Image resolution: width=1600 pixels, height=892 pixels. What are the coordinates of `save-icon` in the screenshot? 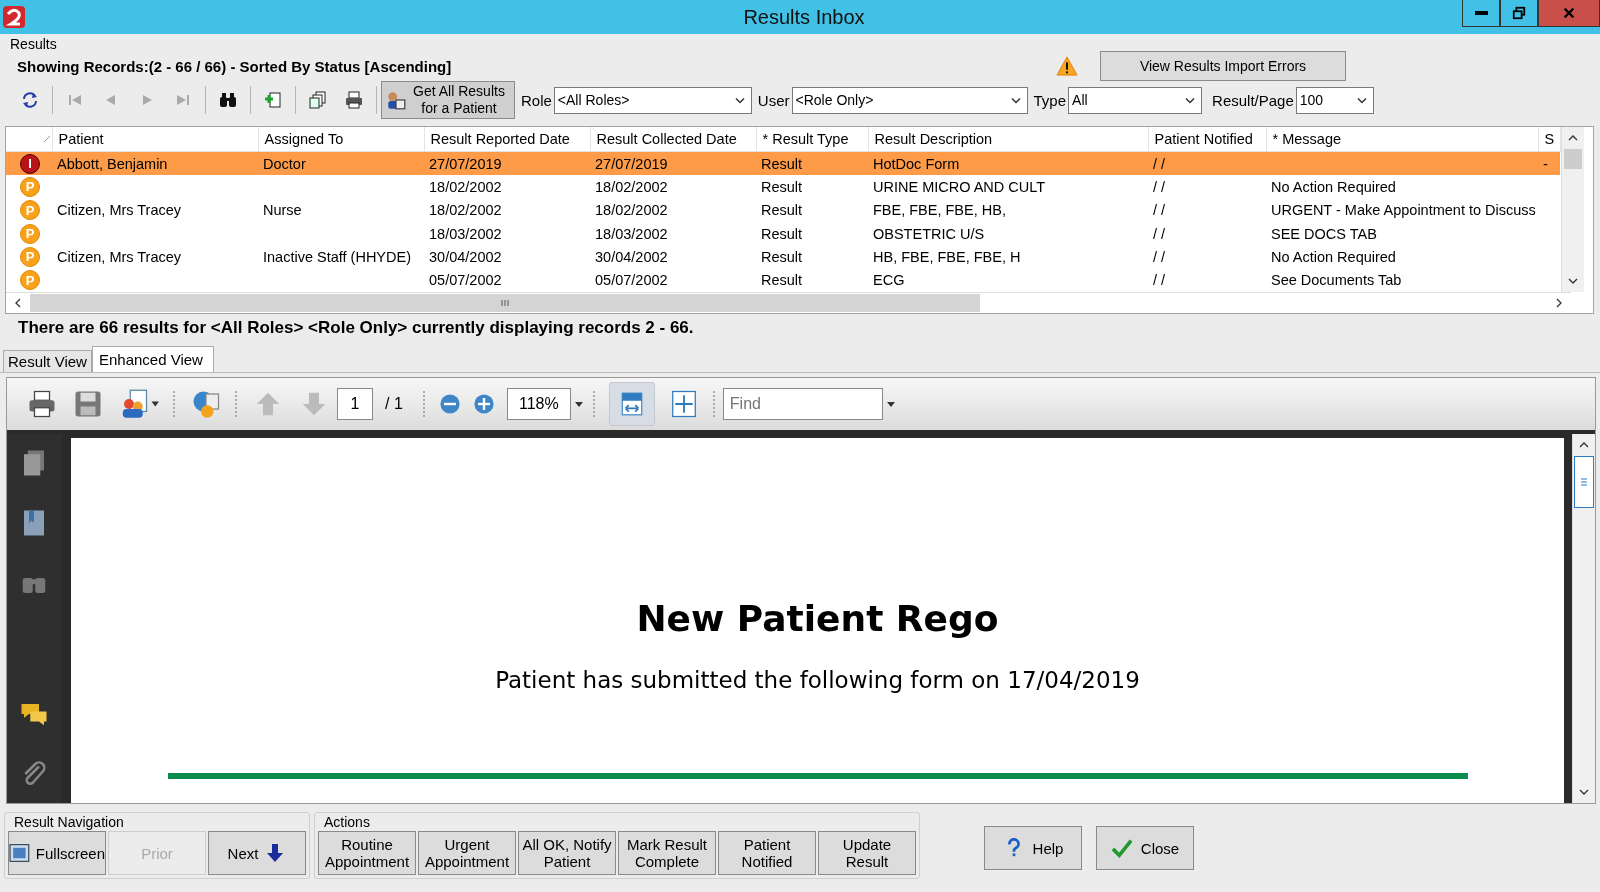 It's located at (88, 404).